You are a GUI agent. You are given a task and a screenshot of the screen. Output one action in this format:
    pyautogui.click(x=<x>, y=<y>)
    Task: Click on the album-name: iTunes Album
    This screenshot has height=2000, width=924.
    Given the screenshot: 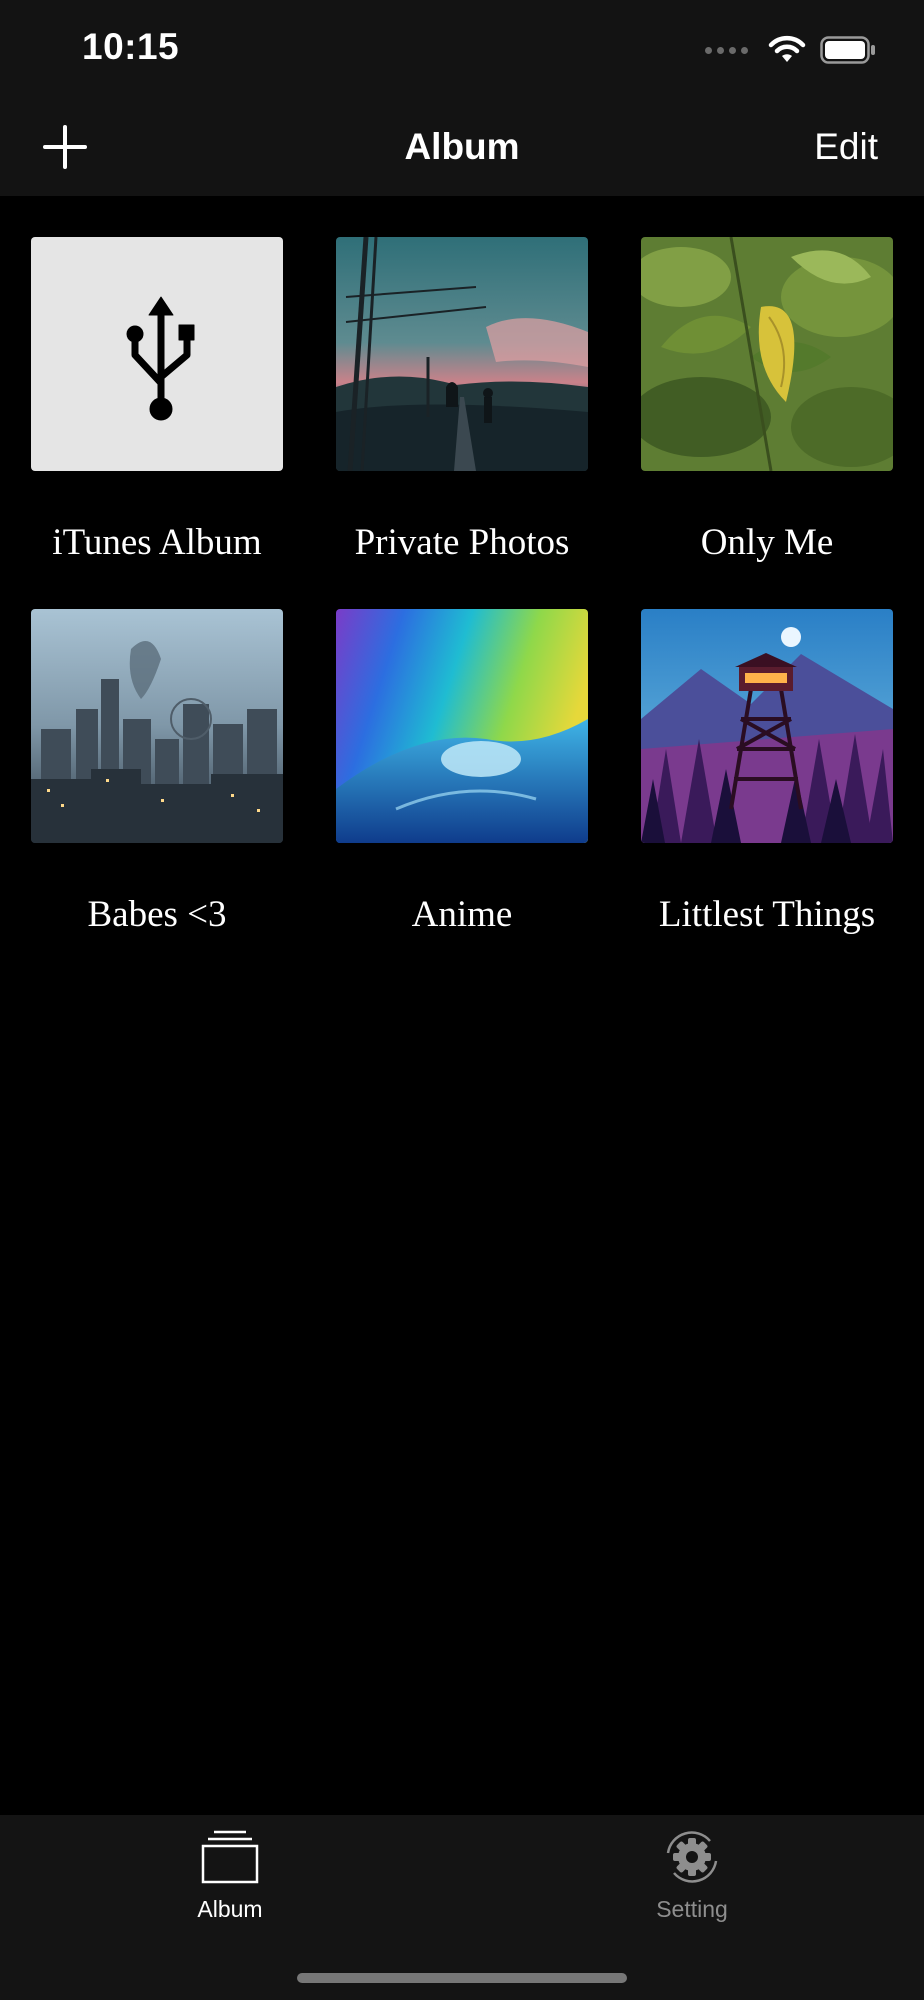 What is the action you would take?
    pyautogui.click(x=157, y=542)
    